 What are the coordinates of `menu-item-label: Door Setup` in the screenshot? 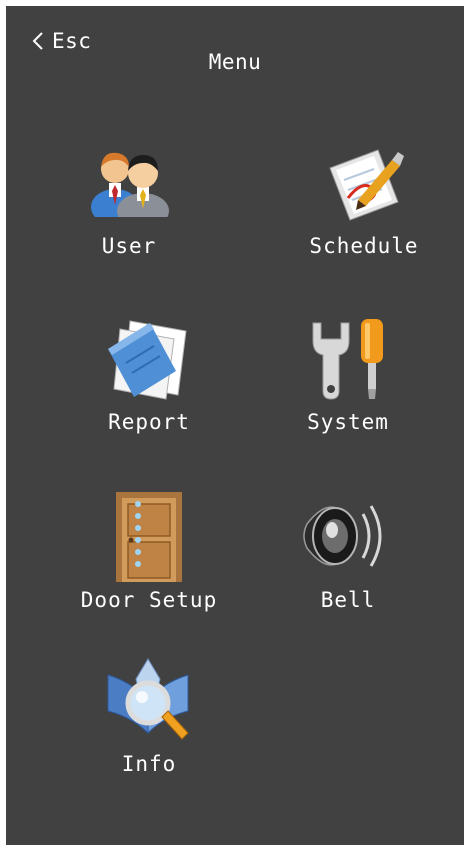 It's located at (149, 600).